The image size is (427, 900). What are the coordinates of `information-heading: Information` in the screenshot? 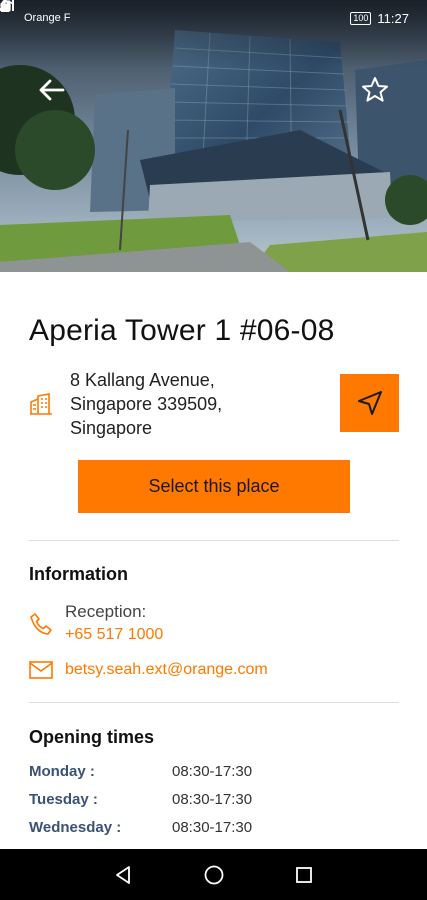 It's located at (78, 574).